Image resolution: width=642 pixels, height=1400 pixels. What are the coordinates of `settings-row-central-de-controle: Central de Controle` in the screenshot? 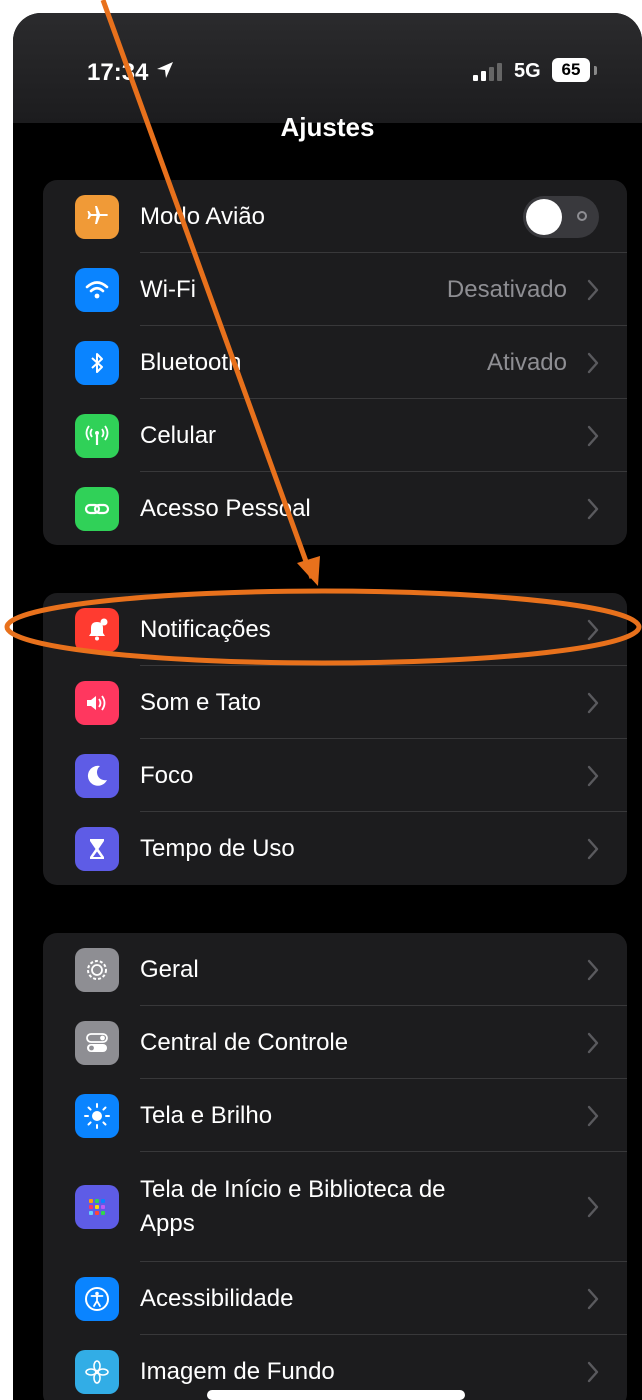 It's located at (335, 1042).